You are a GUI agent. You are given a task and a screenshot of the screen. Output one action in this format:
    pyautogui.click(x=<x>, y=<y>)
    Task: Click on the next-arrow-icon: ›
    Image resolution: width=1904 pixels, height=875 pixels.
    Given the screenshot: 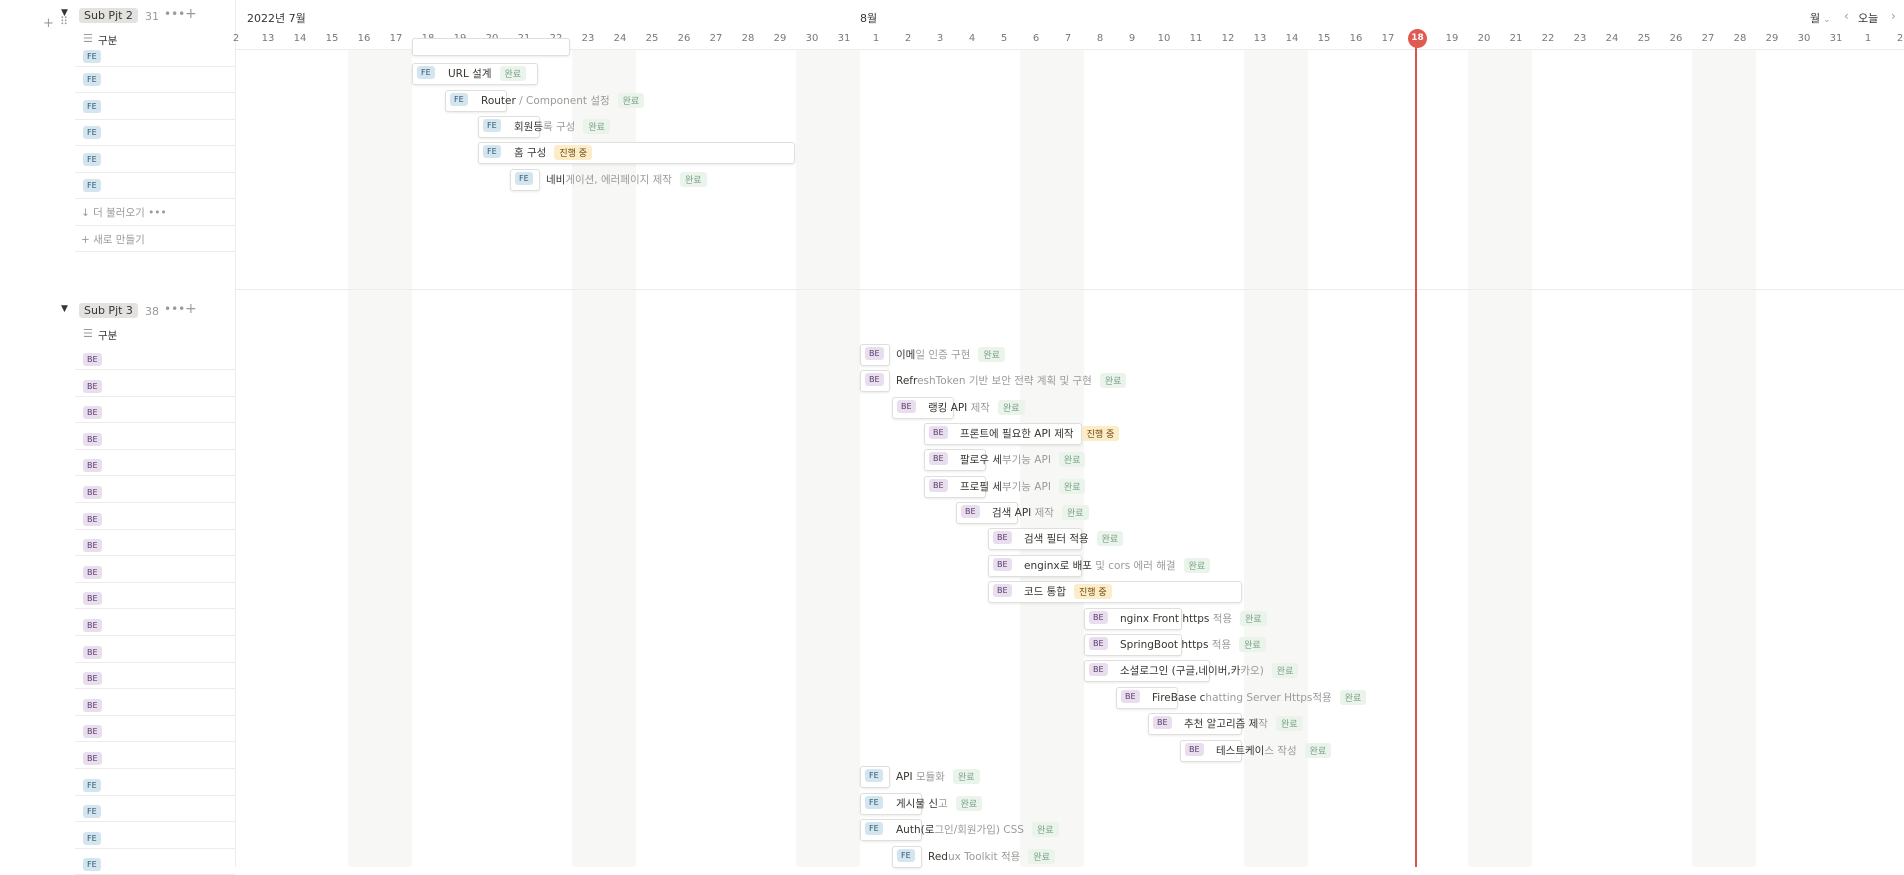 What is the action you would take?
    pyautogui.click(x=1893, y=16)
    